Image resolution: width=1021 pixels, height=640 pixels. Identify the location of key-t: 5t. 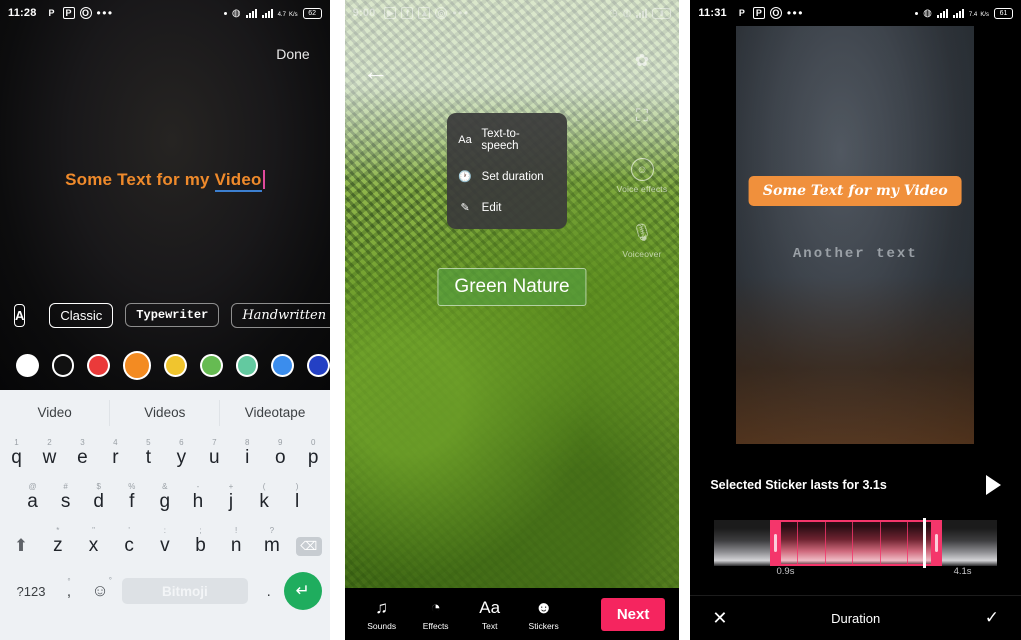
(148, 453).